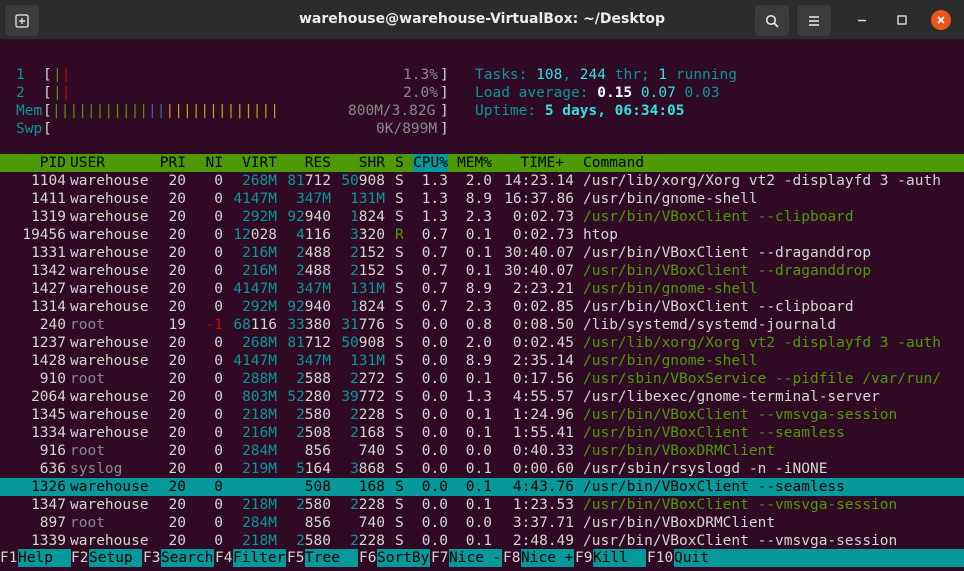 The height and width of the screenshot is (571, 964). I want to click on fkey-f9-label: Kill, so click(619, 558).